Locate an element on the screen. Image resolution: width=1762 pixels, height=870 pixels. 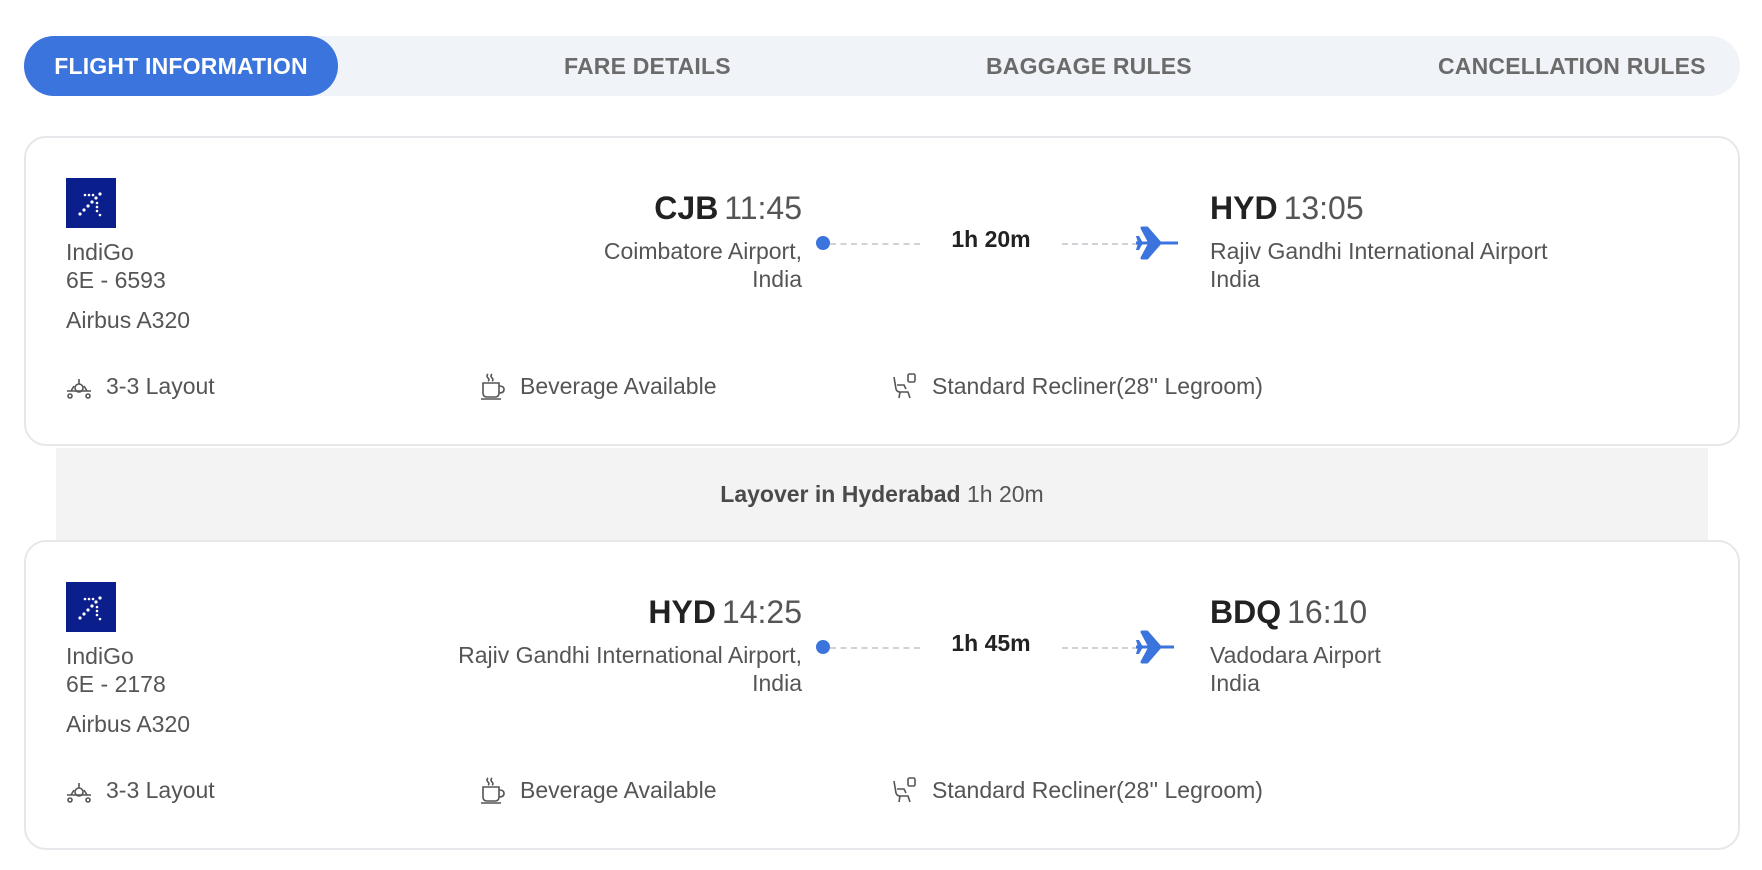
arrival-code: HYD is located at coordinates (1244, 208).